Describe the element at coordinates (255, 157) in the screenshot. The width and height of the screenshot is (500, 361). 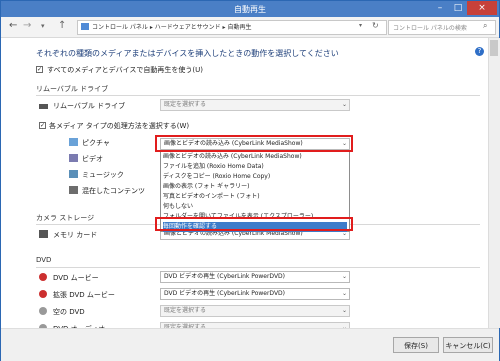
I see `option-import-media: 画像とビデオの読み込み (CyberLink MediaShow)` at that location.